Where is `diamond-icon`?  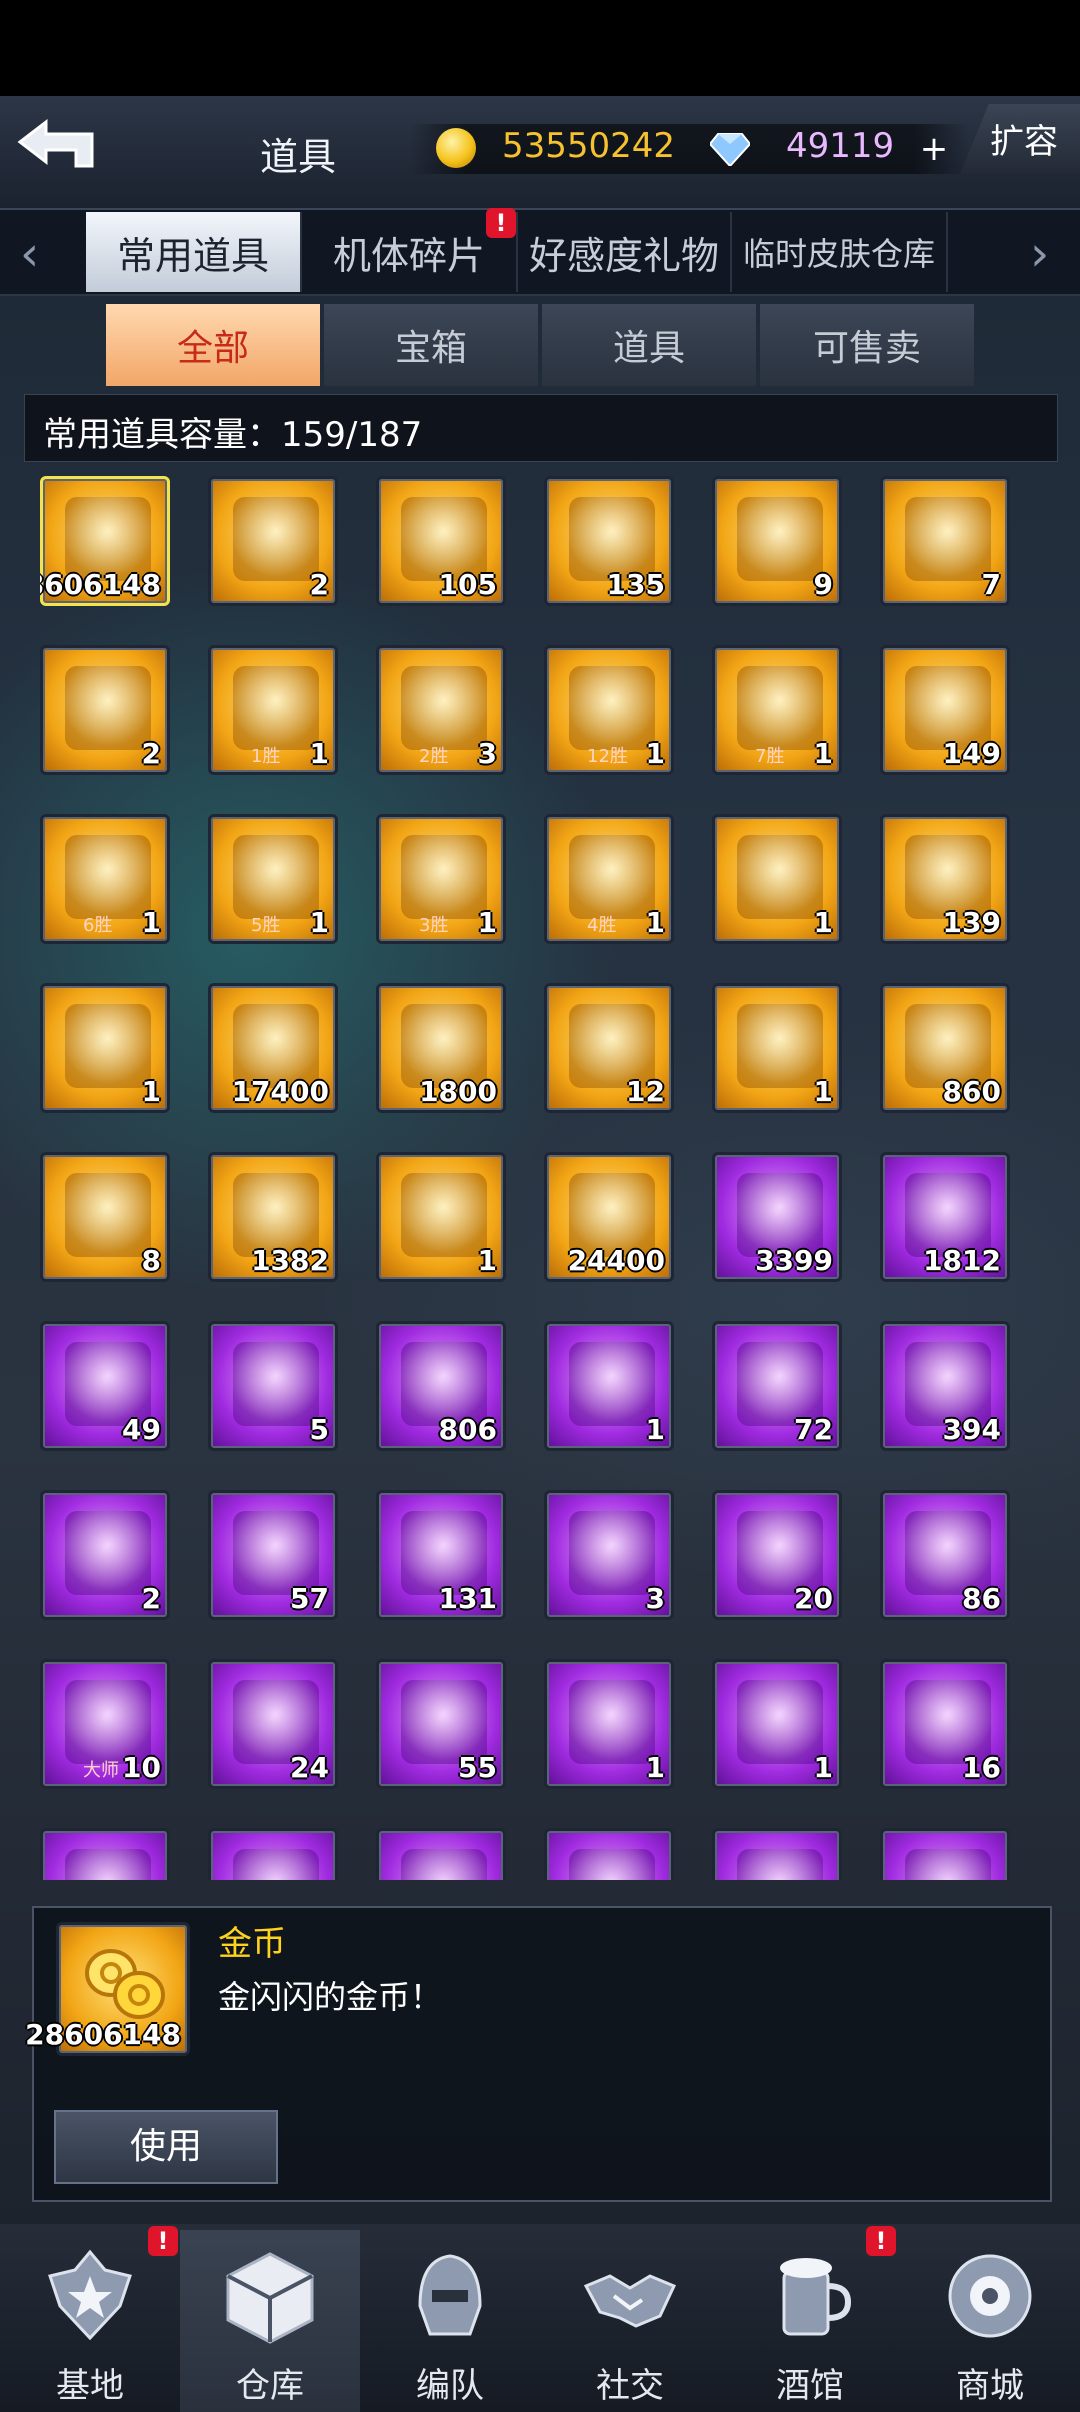
diamond-icon is located at coordinates (730, 149).